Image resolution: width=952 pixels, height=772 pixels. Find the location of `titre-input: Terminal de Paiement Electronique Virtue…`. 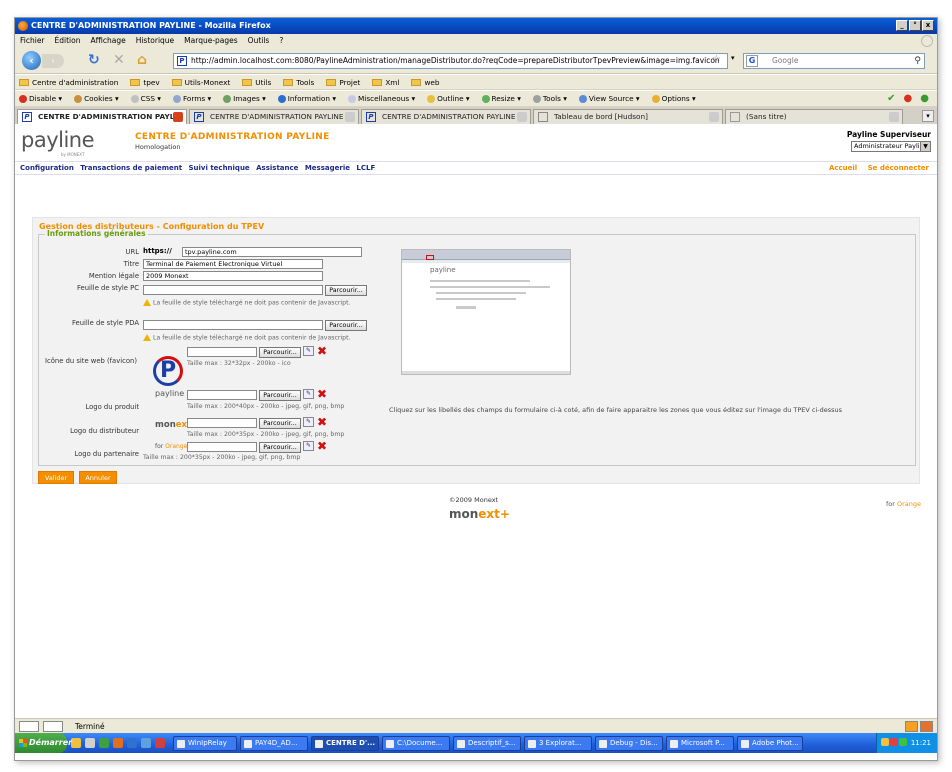

titre-input: Terminal de Paiement Electronique Virtue… is located at coordinates (233, 264).